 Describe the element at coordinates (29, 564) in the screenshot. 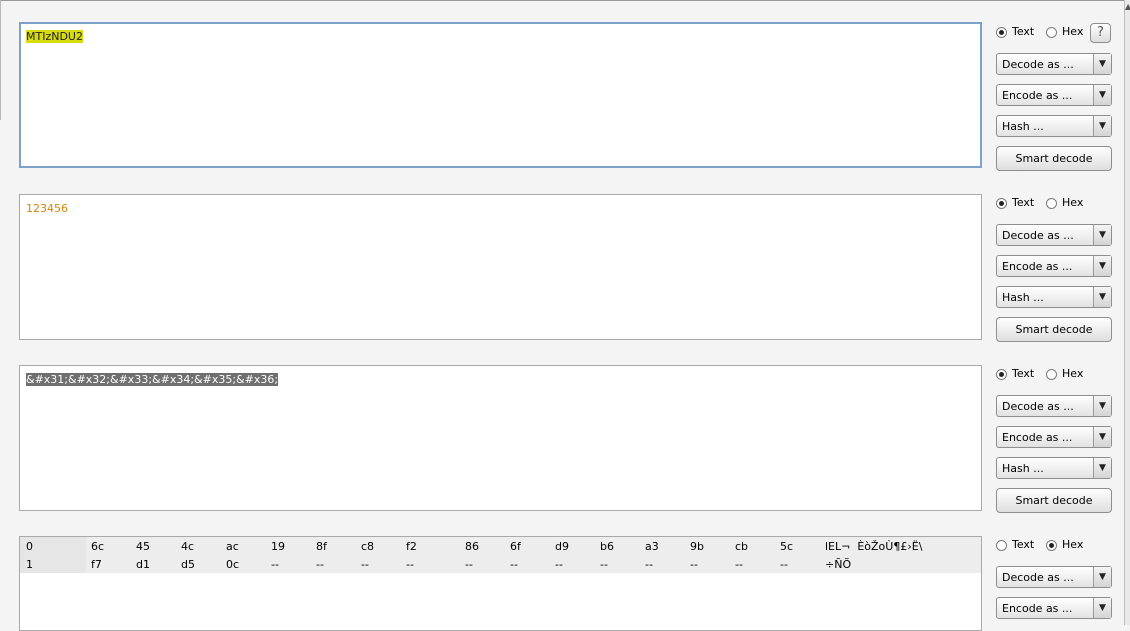

I see `hex-row-index: 1` at that location.